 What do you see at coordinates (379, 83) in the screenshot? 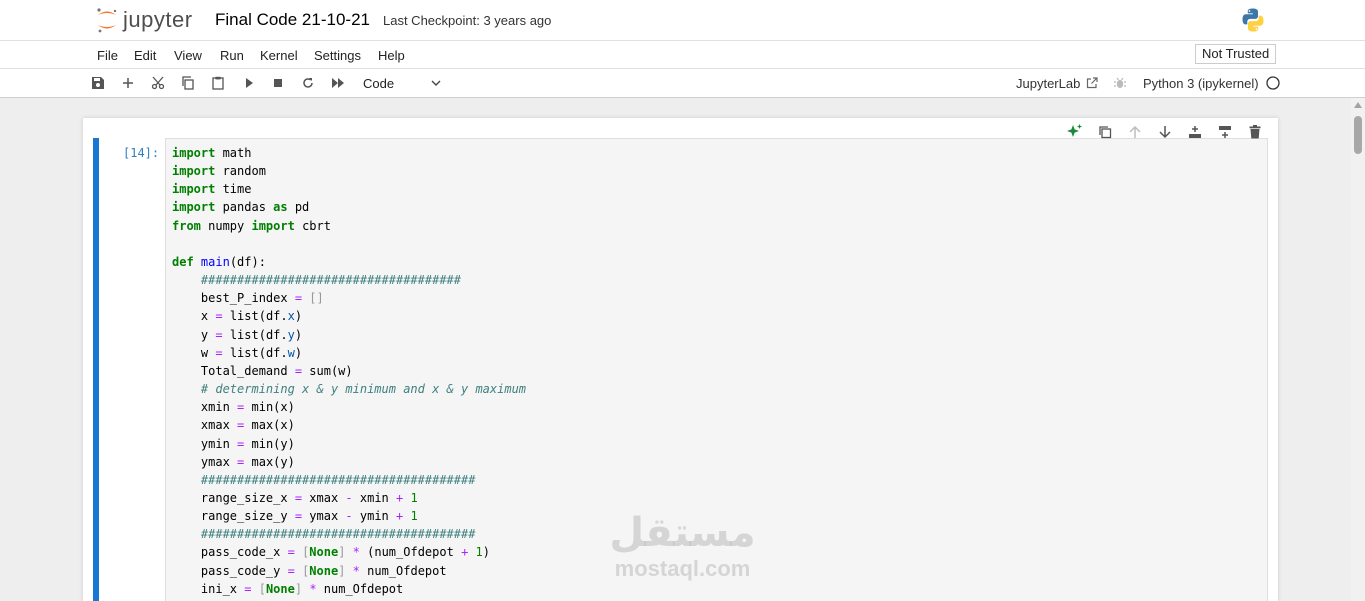
I see `cell-type-value: Code` at bounding box center [379, 83].